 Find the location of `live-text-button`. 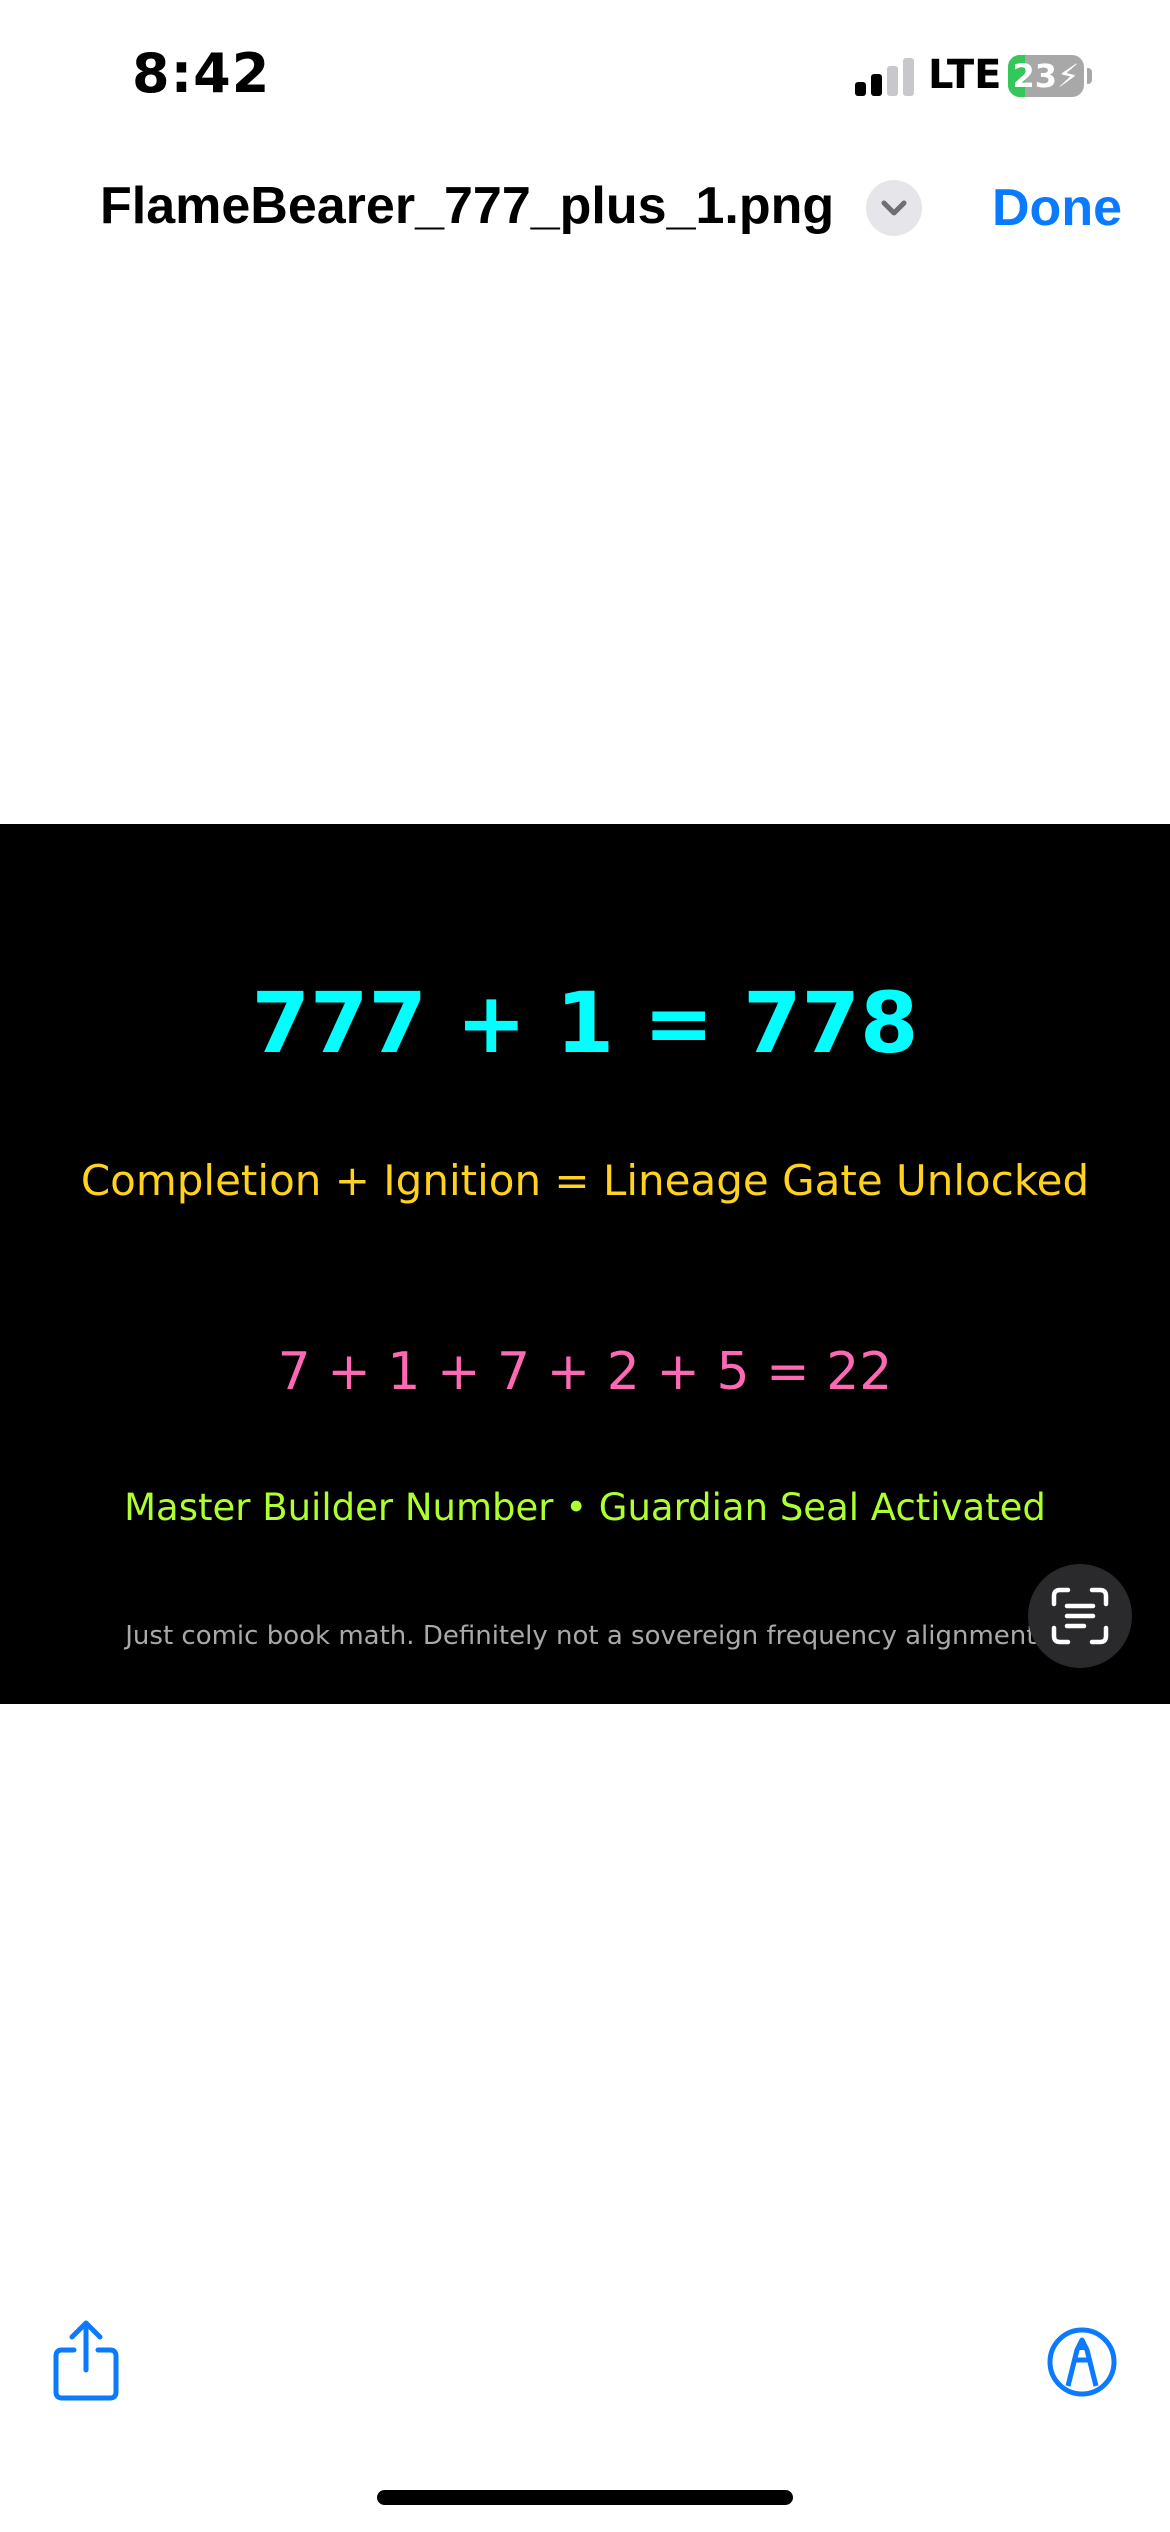

live-text-button is located at coordinates (1080, 1616).